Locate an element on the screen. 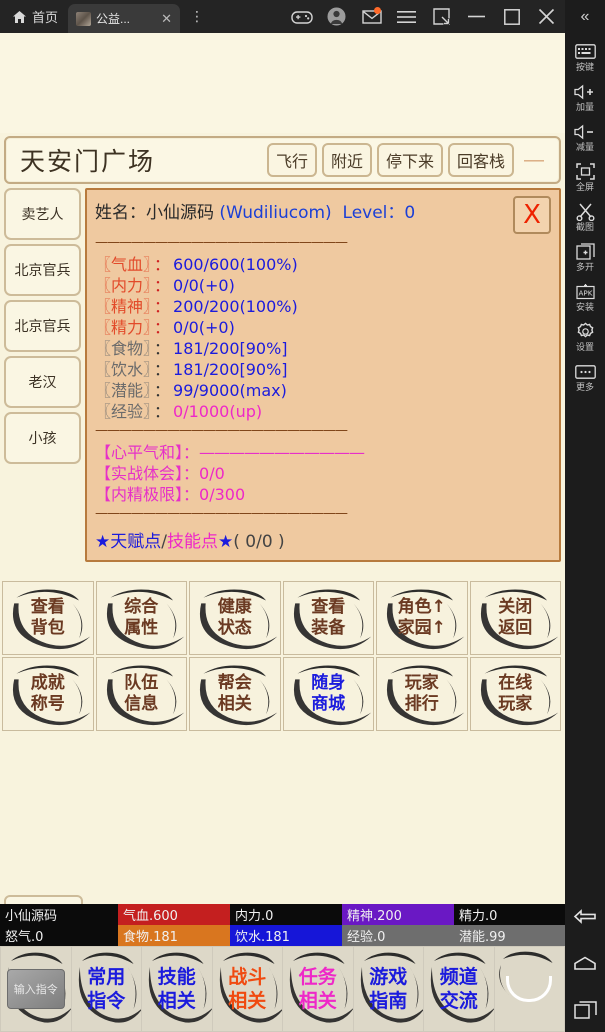 This screenshot has width=605, height=1032. npc-item-0: 卖艺人 is located at coordinates (42, 214).